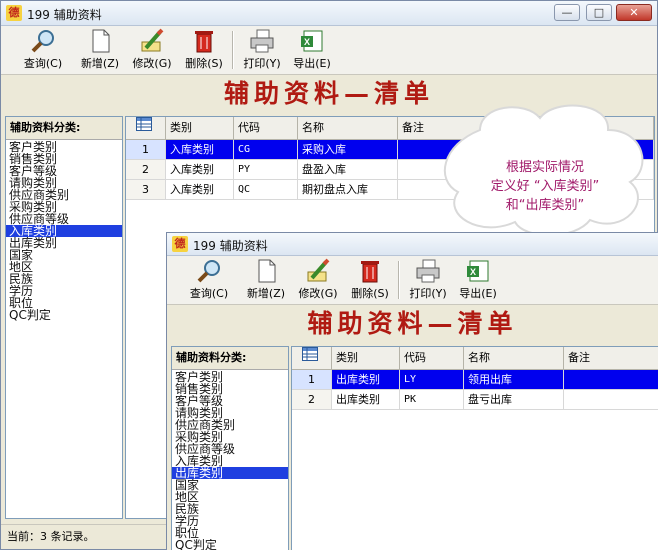 This screenshot has height=550, width=658. I want to click on svg-text: X, so click(473, 272).